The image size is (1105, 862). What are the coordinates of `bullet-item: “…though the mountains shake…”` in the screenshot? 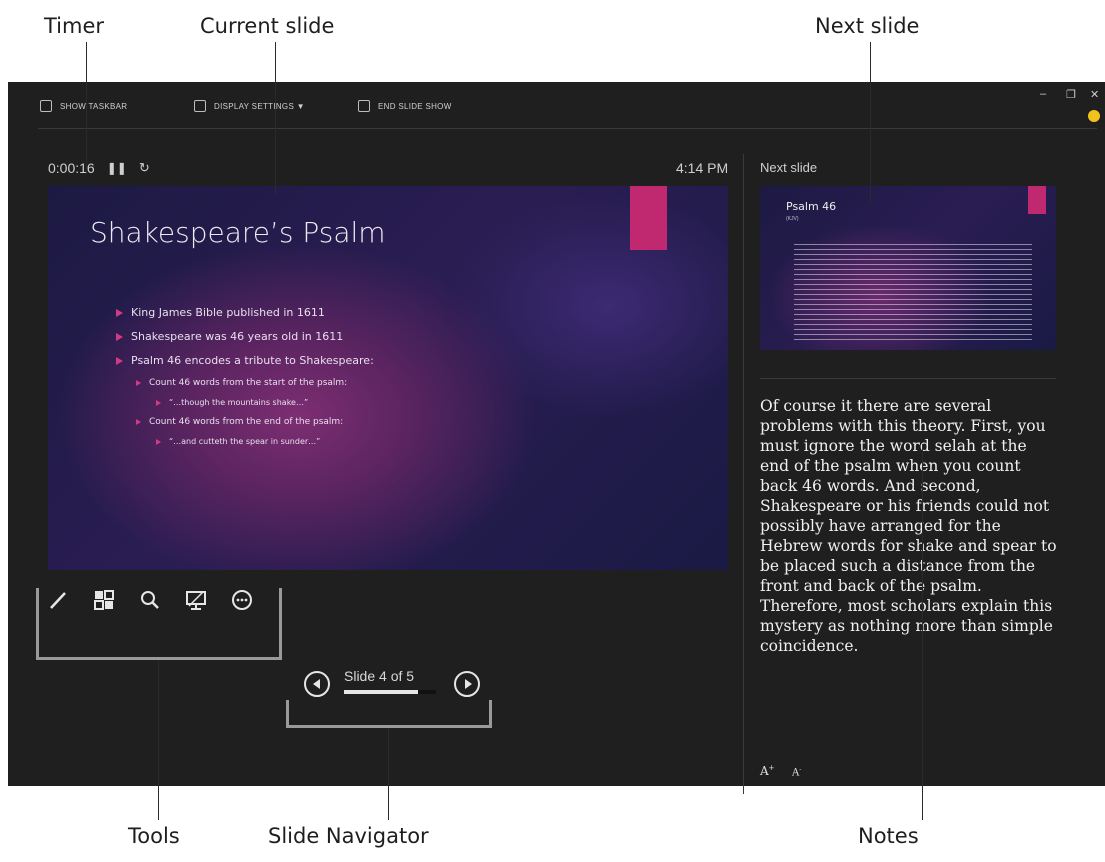 It's located at (265, 402).